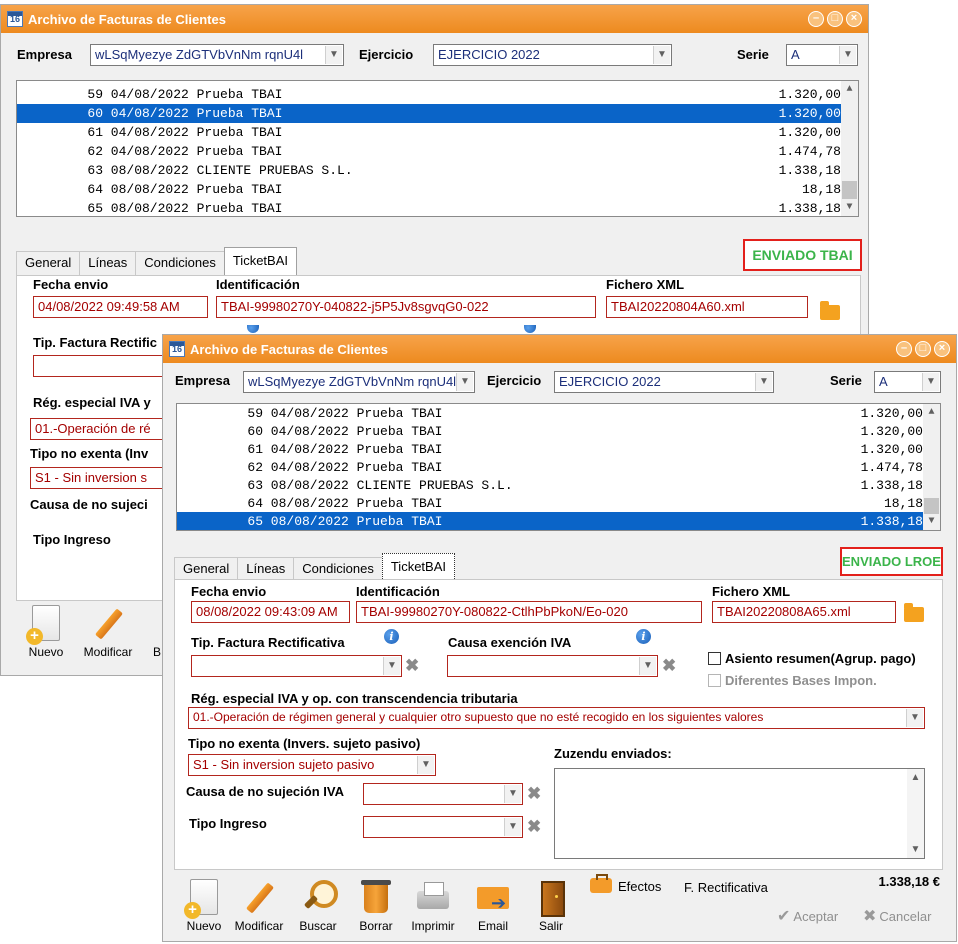 This screenshot has width=958, height=944. Describe the element at coordinates (493, 906) in the screenshot. I see `email-button: Email` at that location.